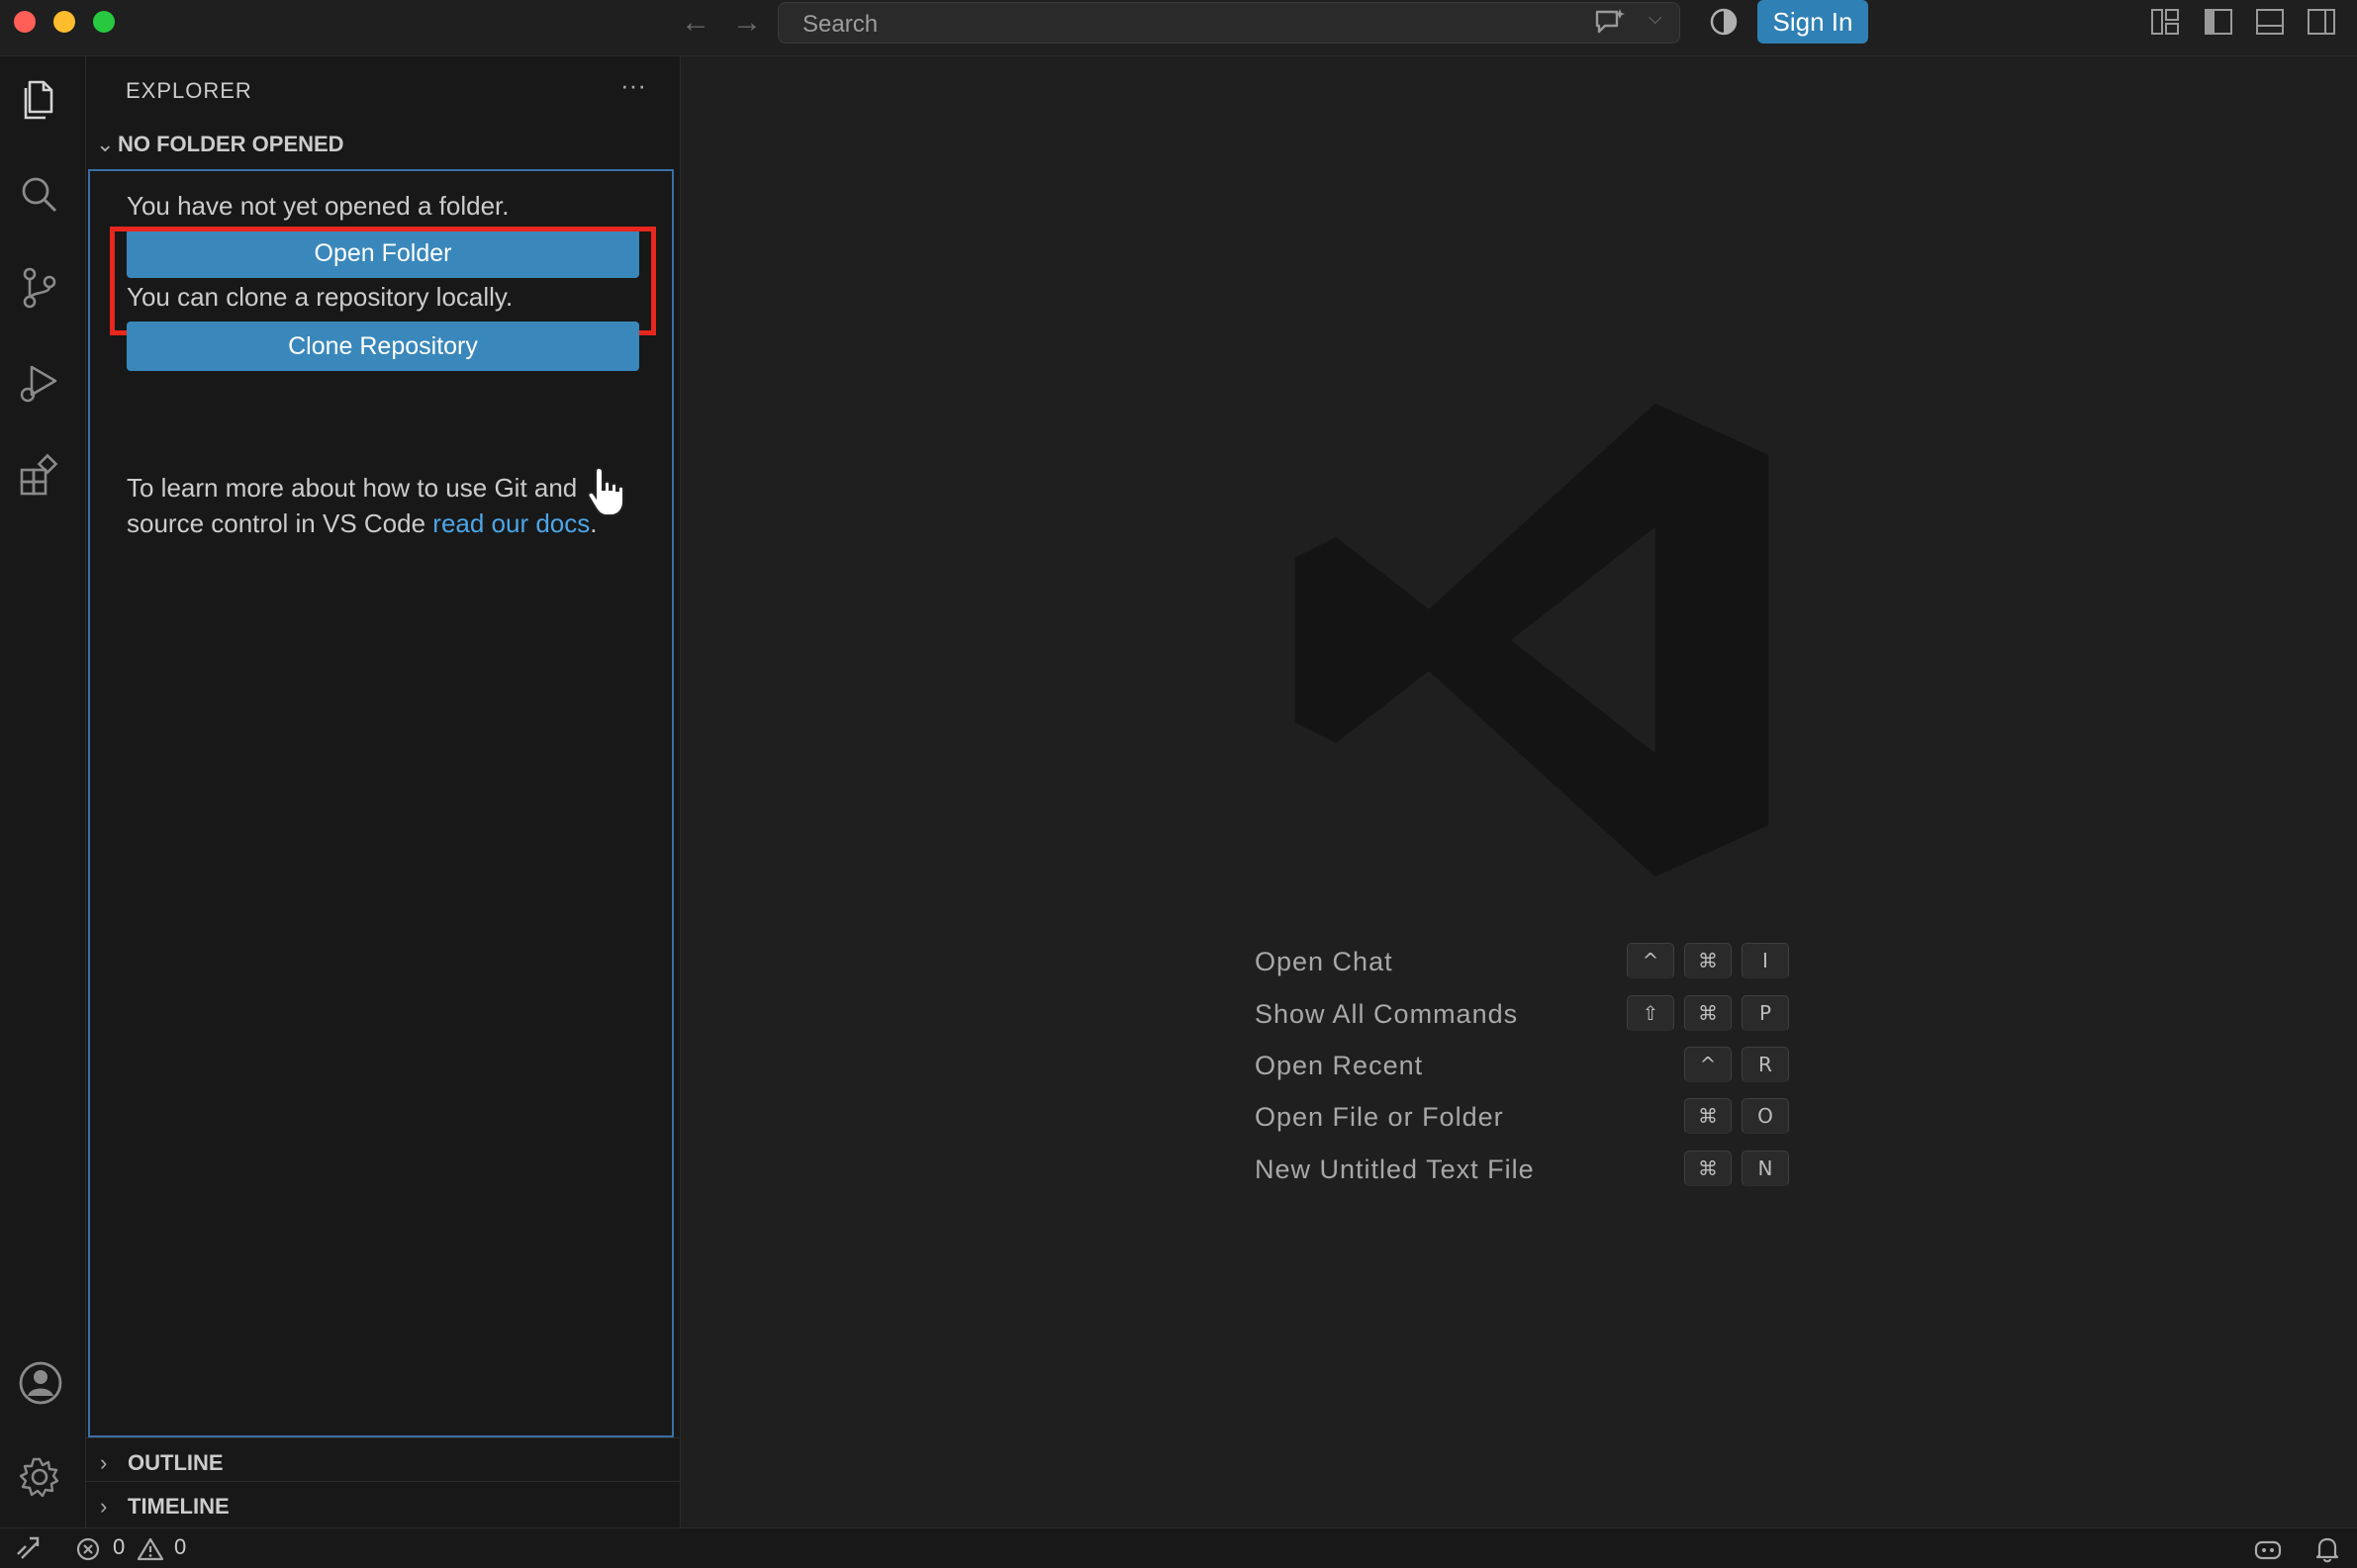 The width and height of the screenshot is (2357, 1568). I want to click on customize-layout-icon, so click(2165, 22).